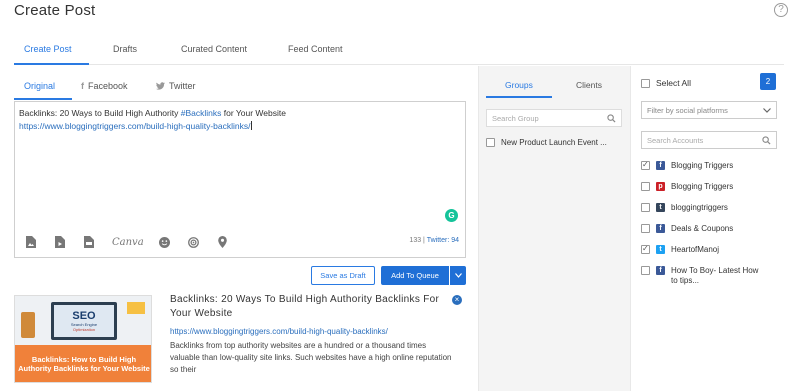  What do you see at coordinates (194, 242) in the screenshot?
I see `target-icon` at bounding box center [194, 242].